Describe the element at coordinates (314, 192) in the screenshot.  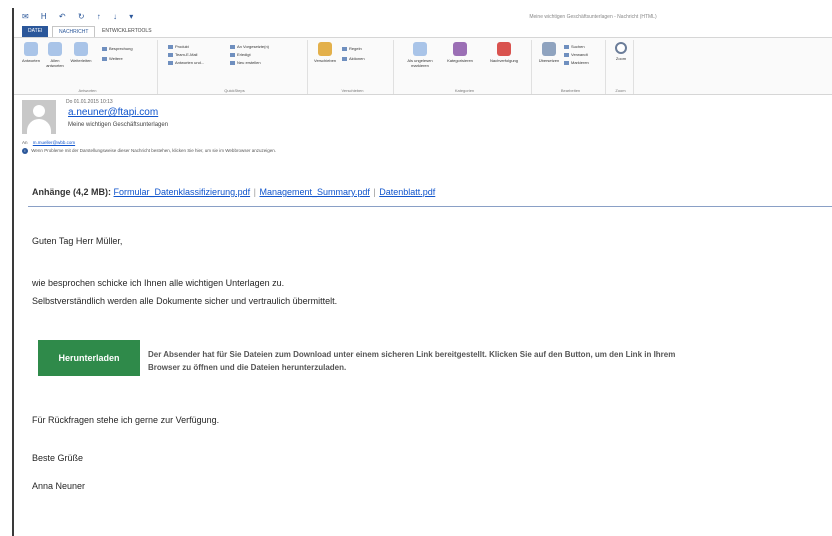
I see `attachment-link: Management_Summary.pdf` at that location.